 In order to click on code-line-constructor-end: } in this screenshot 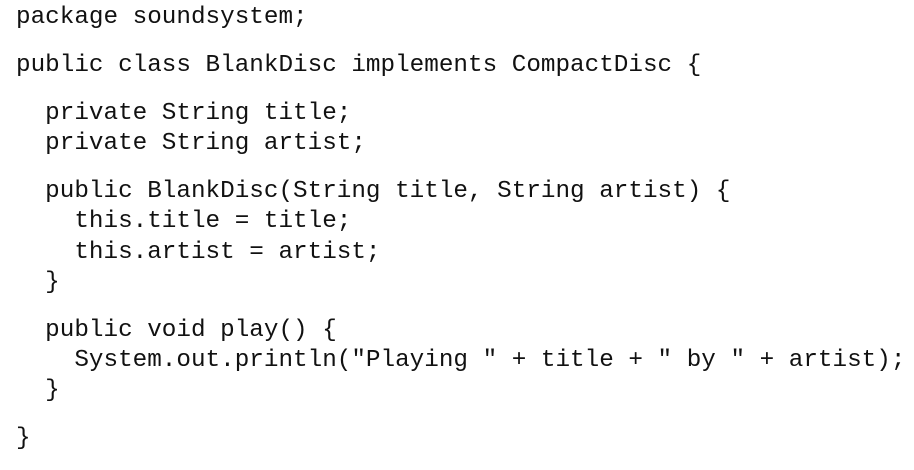, I will do `click(38, 282)`.